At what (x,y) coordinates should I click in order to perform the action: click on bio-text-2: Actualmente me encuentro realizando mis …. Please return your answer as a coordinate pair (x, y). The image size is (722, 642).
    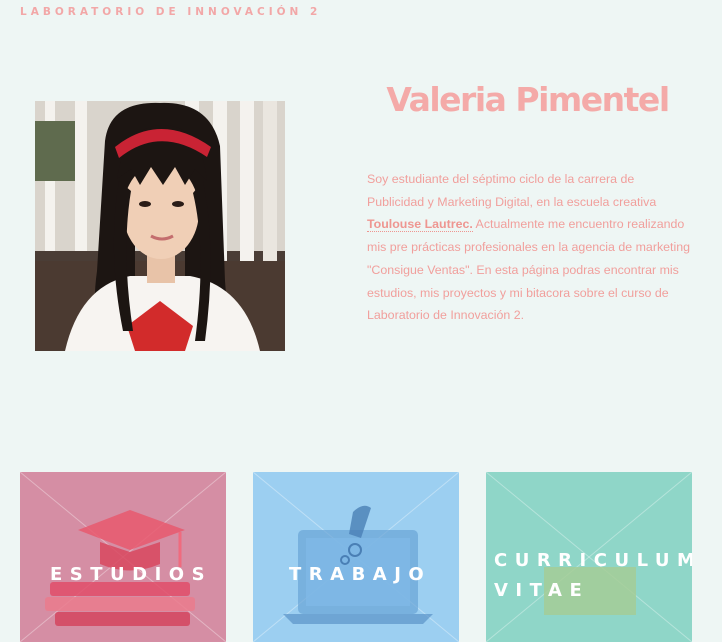
    Looking at the image, I should click on (529, 270).